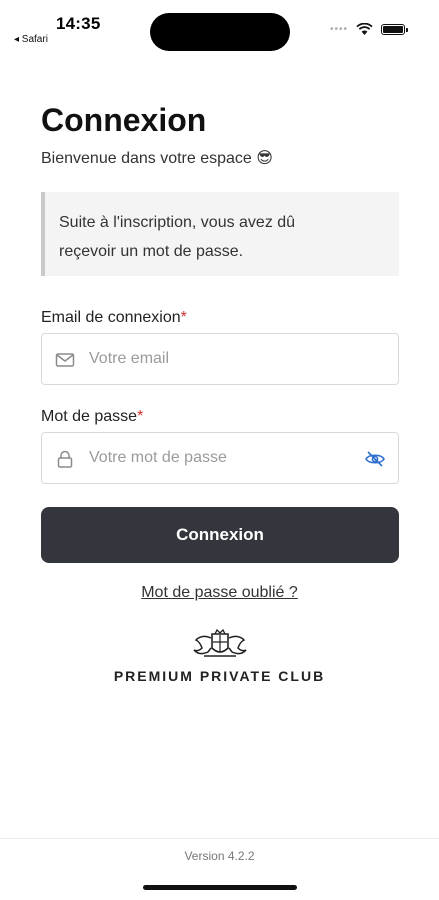 This screenshot has width=439, height=900. I want to click on dynamic-island, so click(220, 32).